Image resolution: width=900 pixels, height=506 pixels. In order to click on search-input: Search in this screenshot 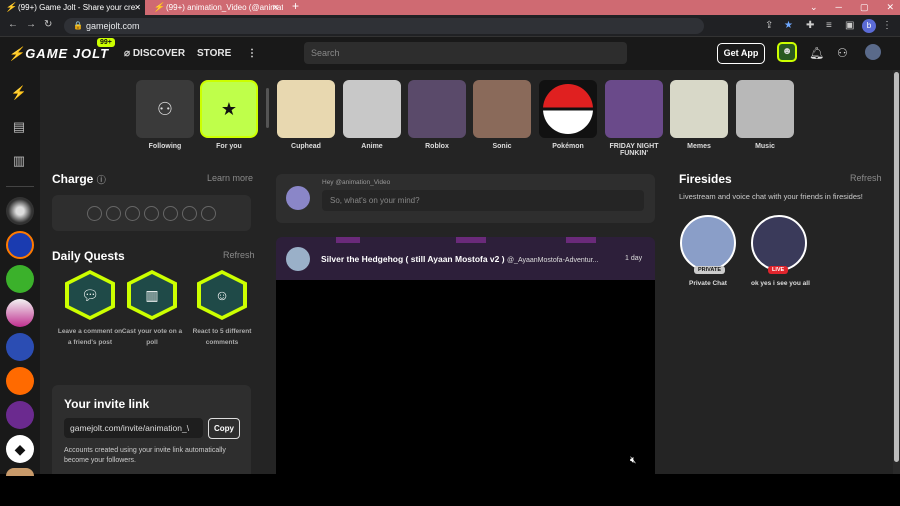, I will do `click(465, 53)`.